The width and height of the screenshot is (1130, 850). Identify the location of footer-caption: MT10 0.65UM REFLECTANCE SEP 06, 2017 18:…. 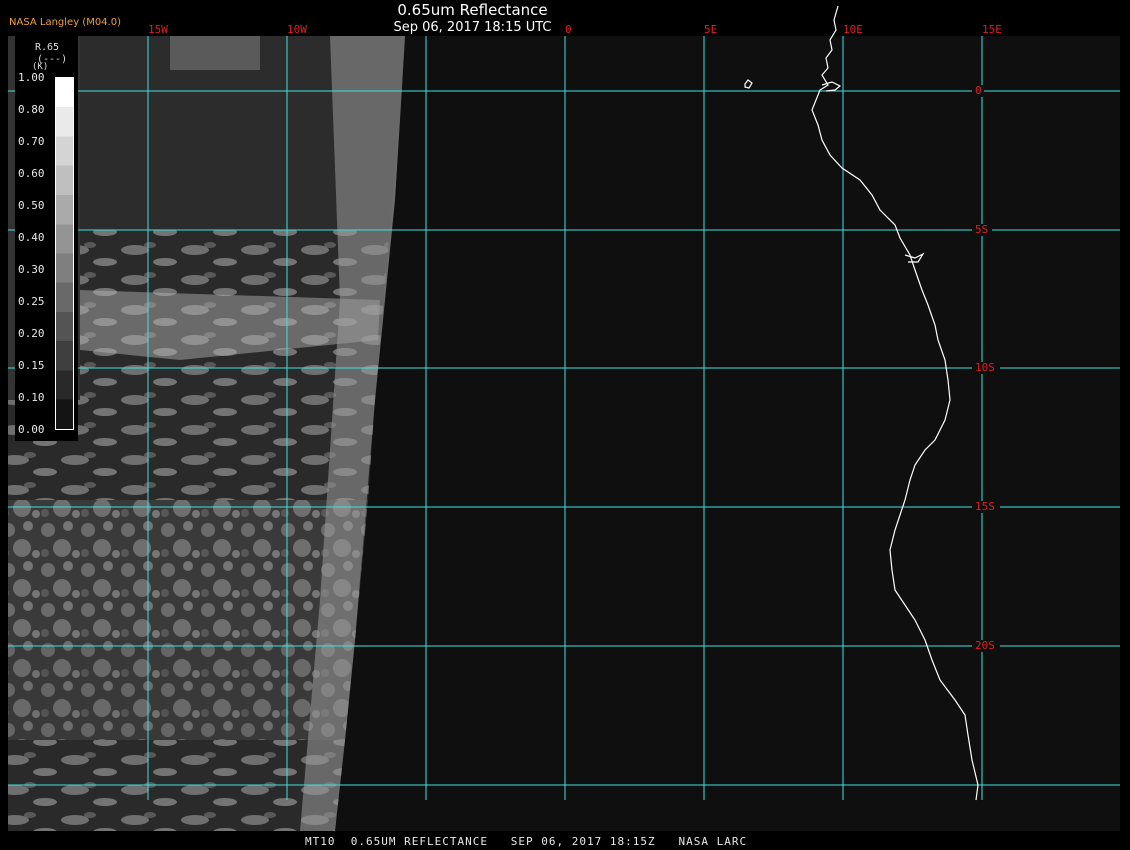
(526, 841).